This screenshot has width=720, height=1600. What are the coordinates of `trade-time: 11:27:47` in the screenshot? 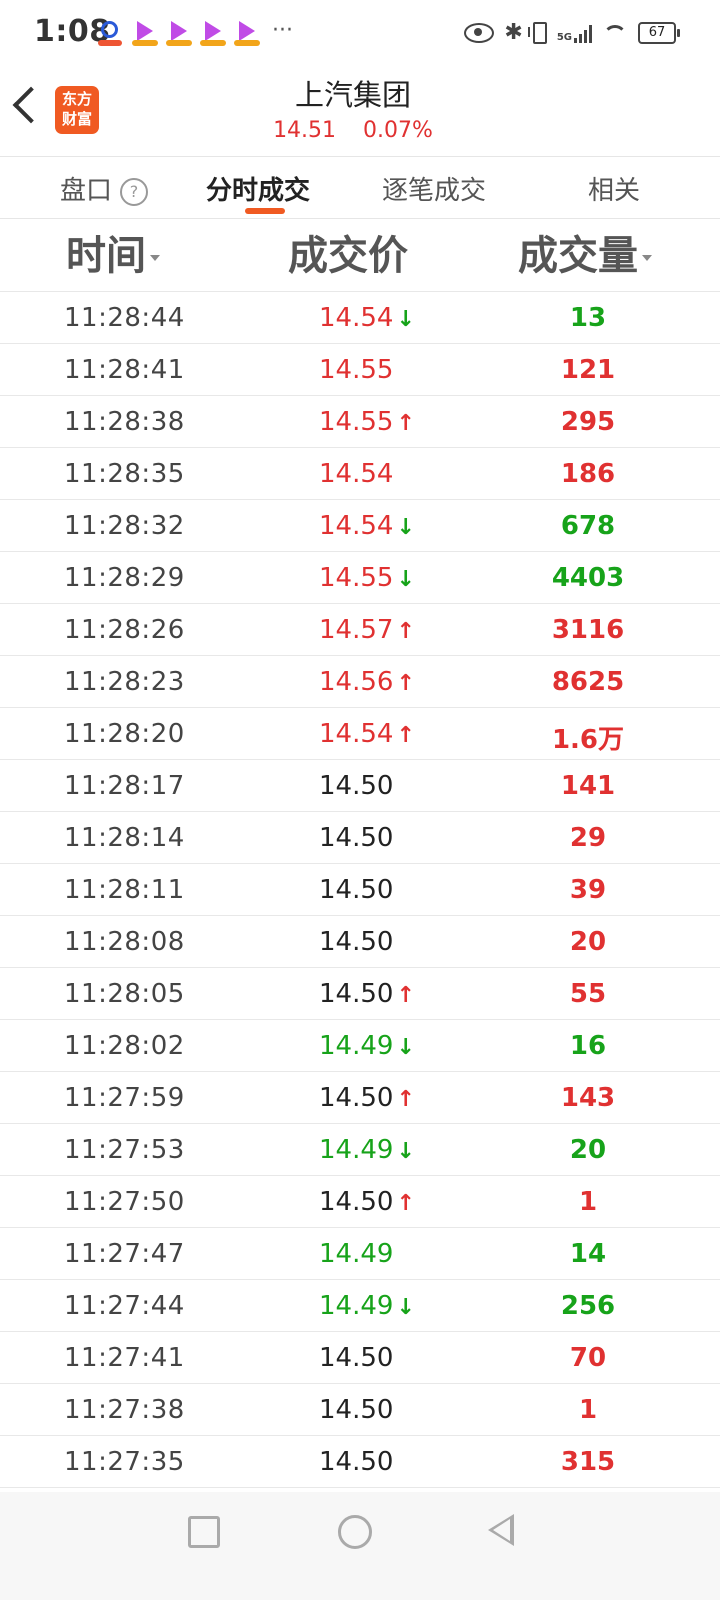 It's located at (124, 1254).